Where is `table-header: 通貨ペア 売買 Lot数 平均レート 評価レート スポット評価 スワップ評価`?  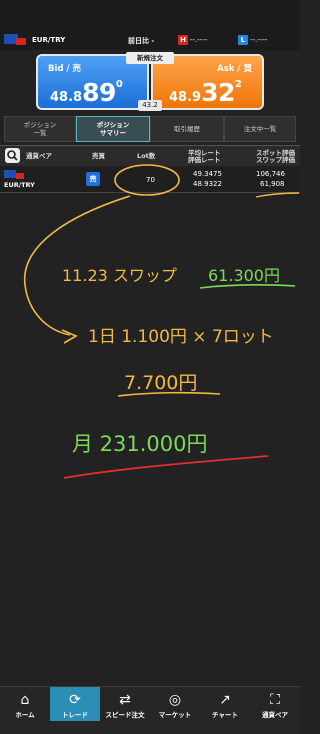
table-header: 通貨ペア 売買 Lot数 平均レート 評価レート スポット評価 スワップ評価 is located at coordinates (150, 156).